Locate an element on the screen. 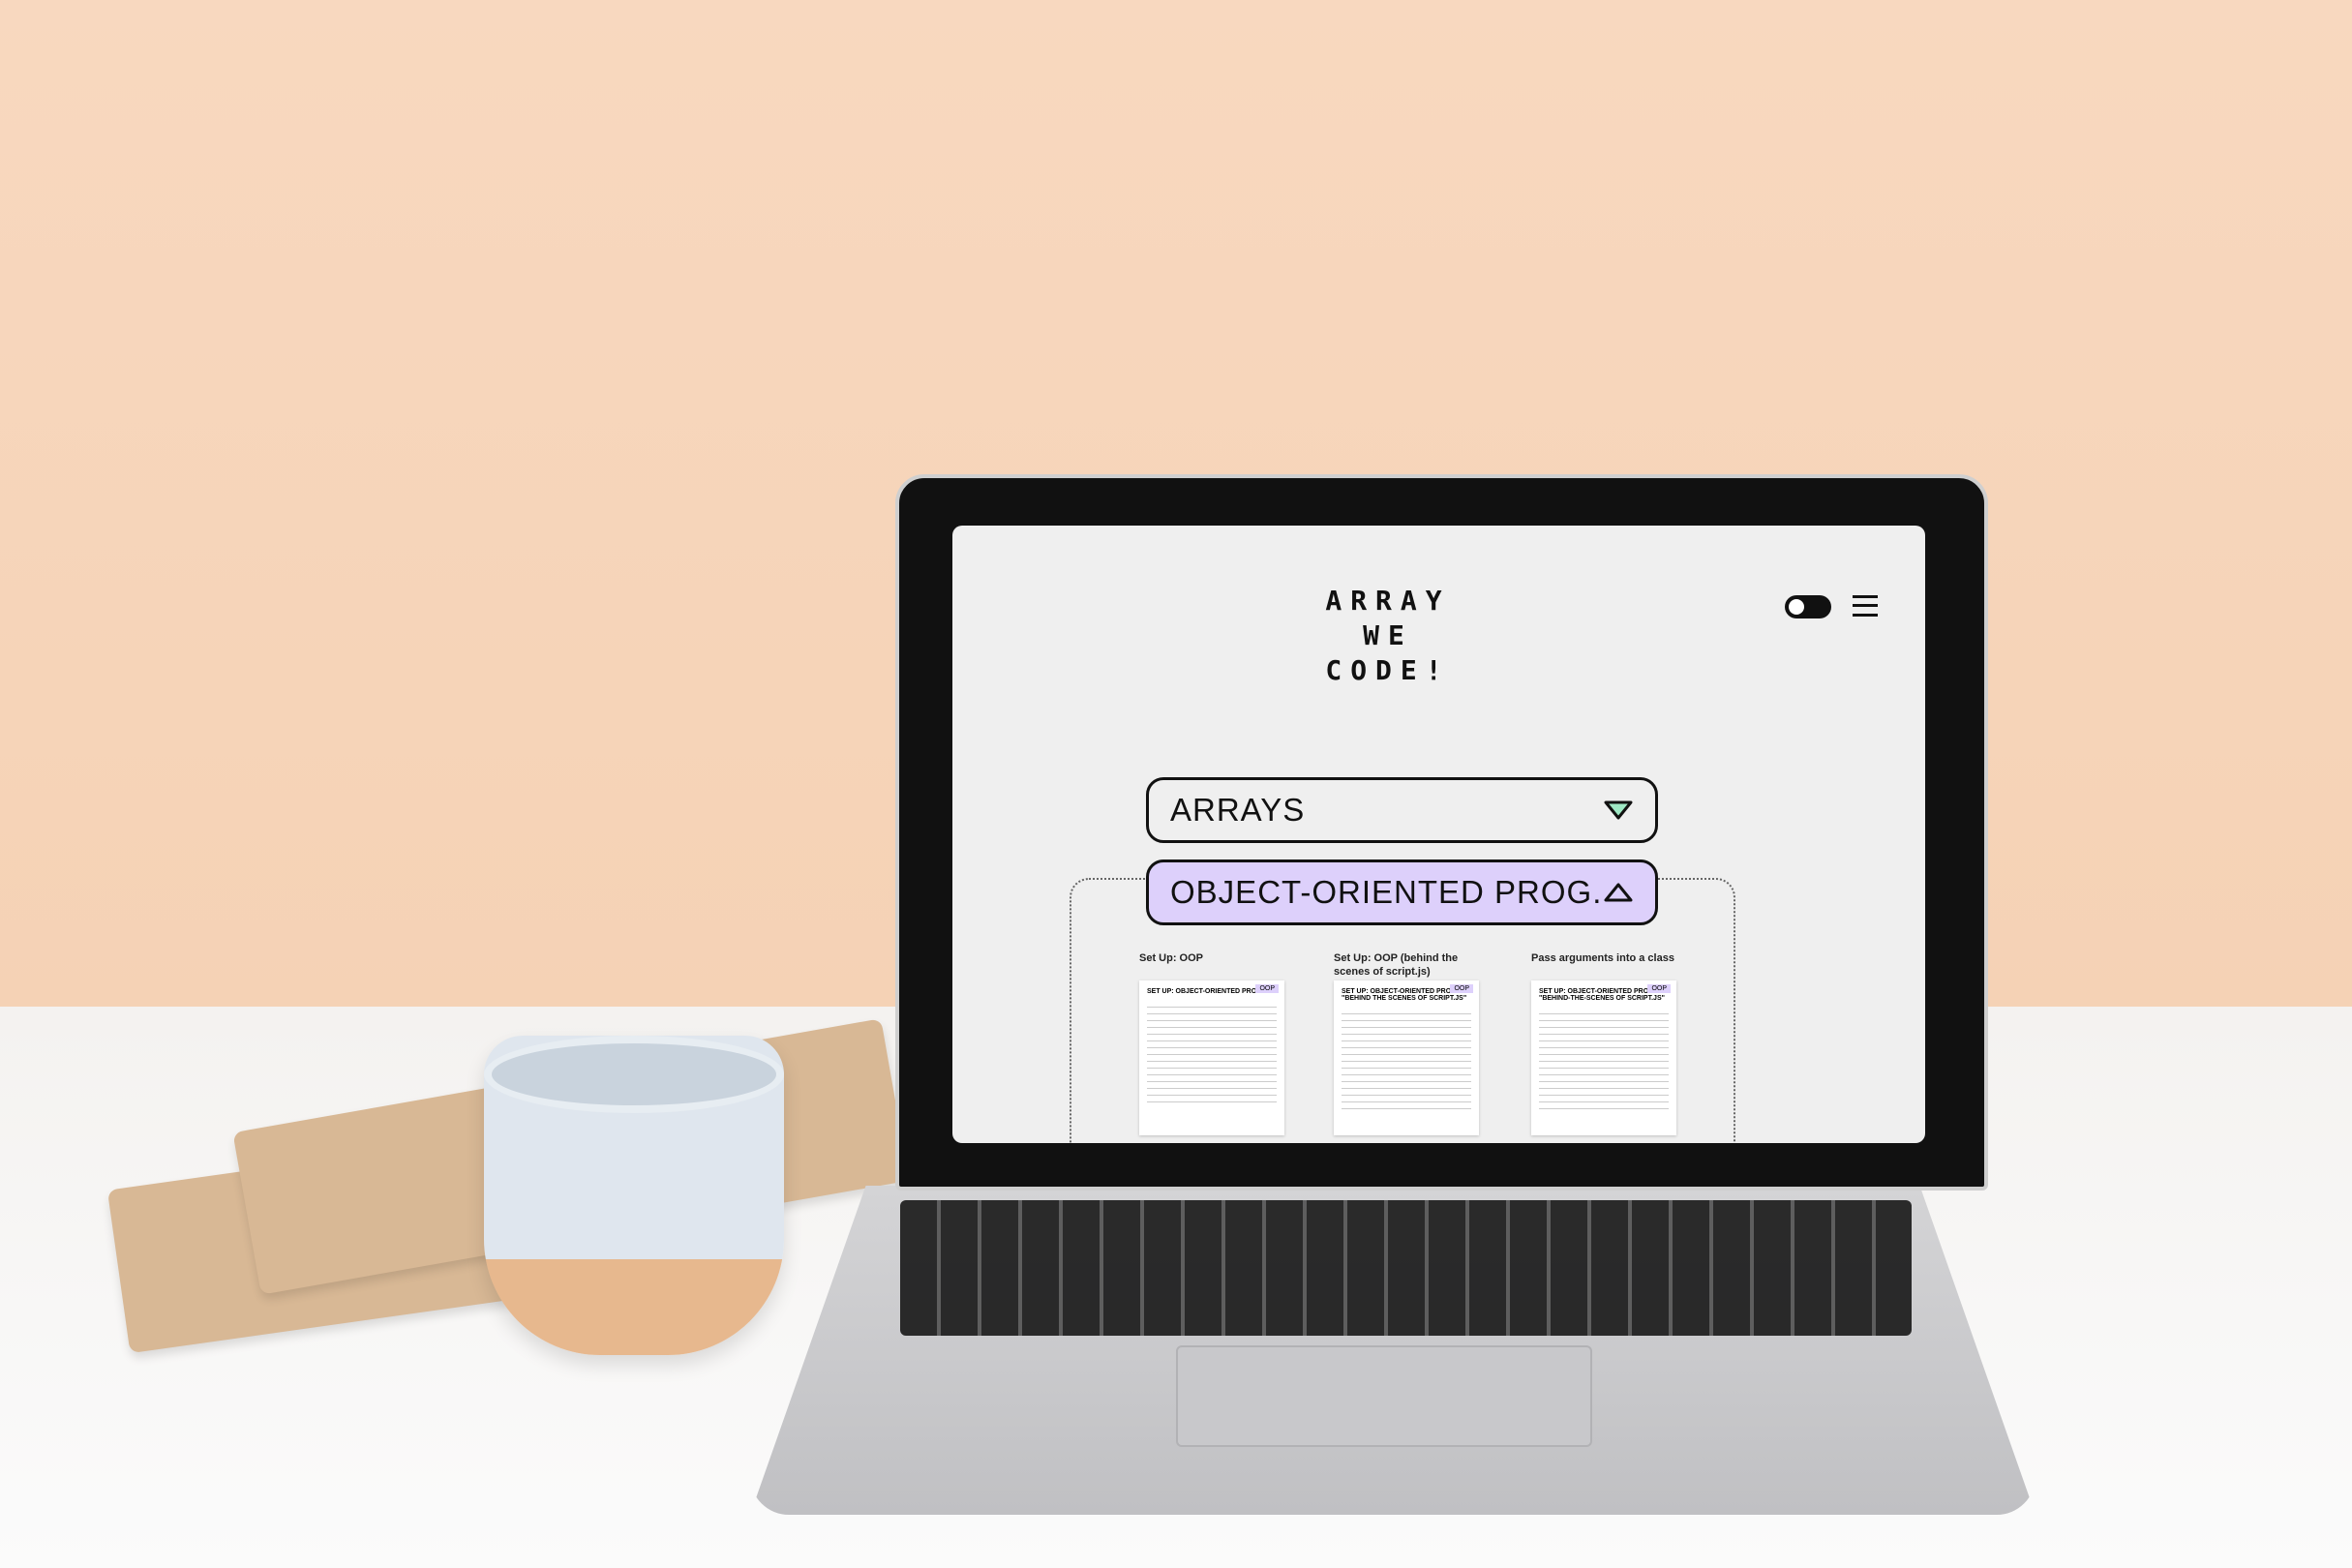  dropdown-oop: OBJECT-ORIENTED PROG. is located at coordinates (1402, 892).